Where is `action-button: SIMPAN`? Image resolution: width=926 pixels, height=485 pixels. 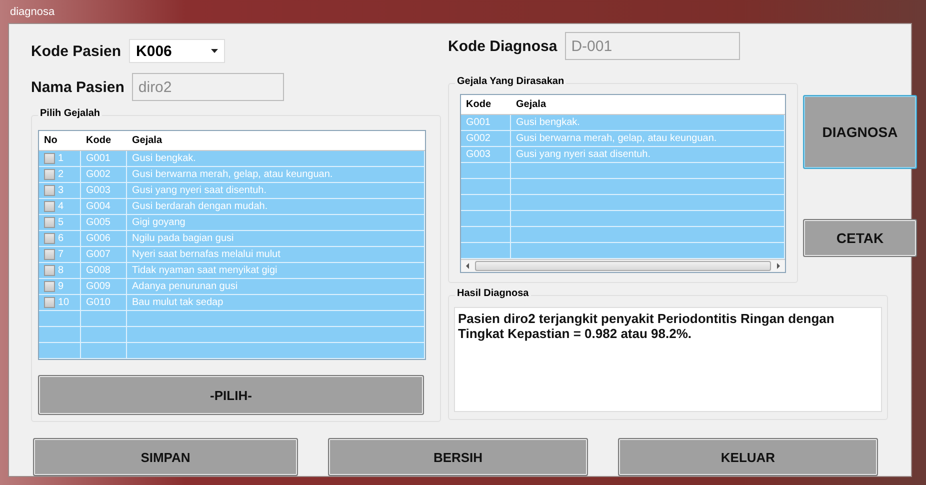
action-button: SIMPAN is located at coordinates (165, 457).